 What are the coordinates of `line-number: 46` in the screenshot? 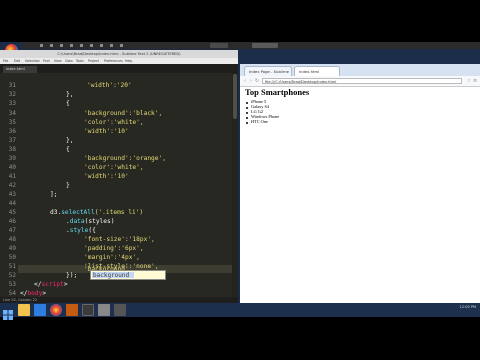 It's located at (12, 221).